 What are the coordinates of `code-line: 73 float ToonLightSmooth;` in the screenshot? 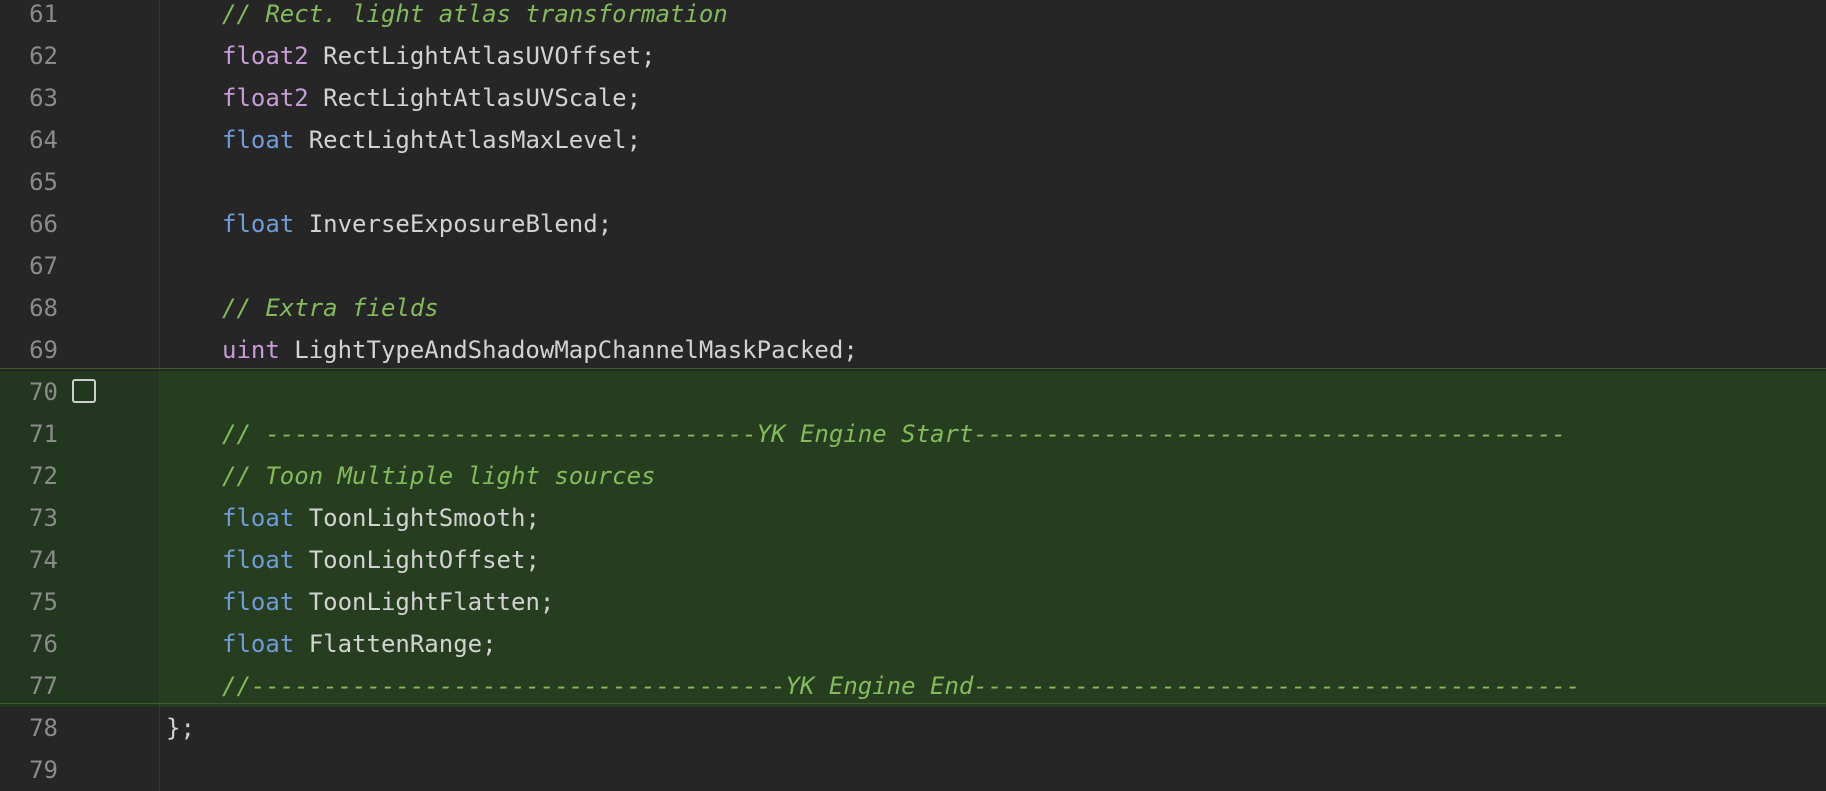 It's located at (913, 518).